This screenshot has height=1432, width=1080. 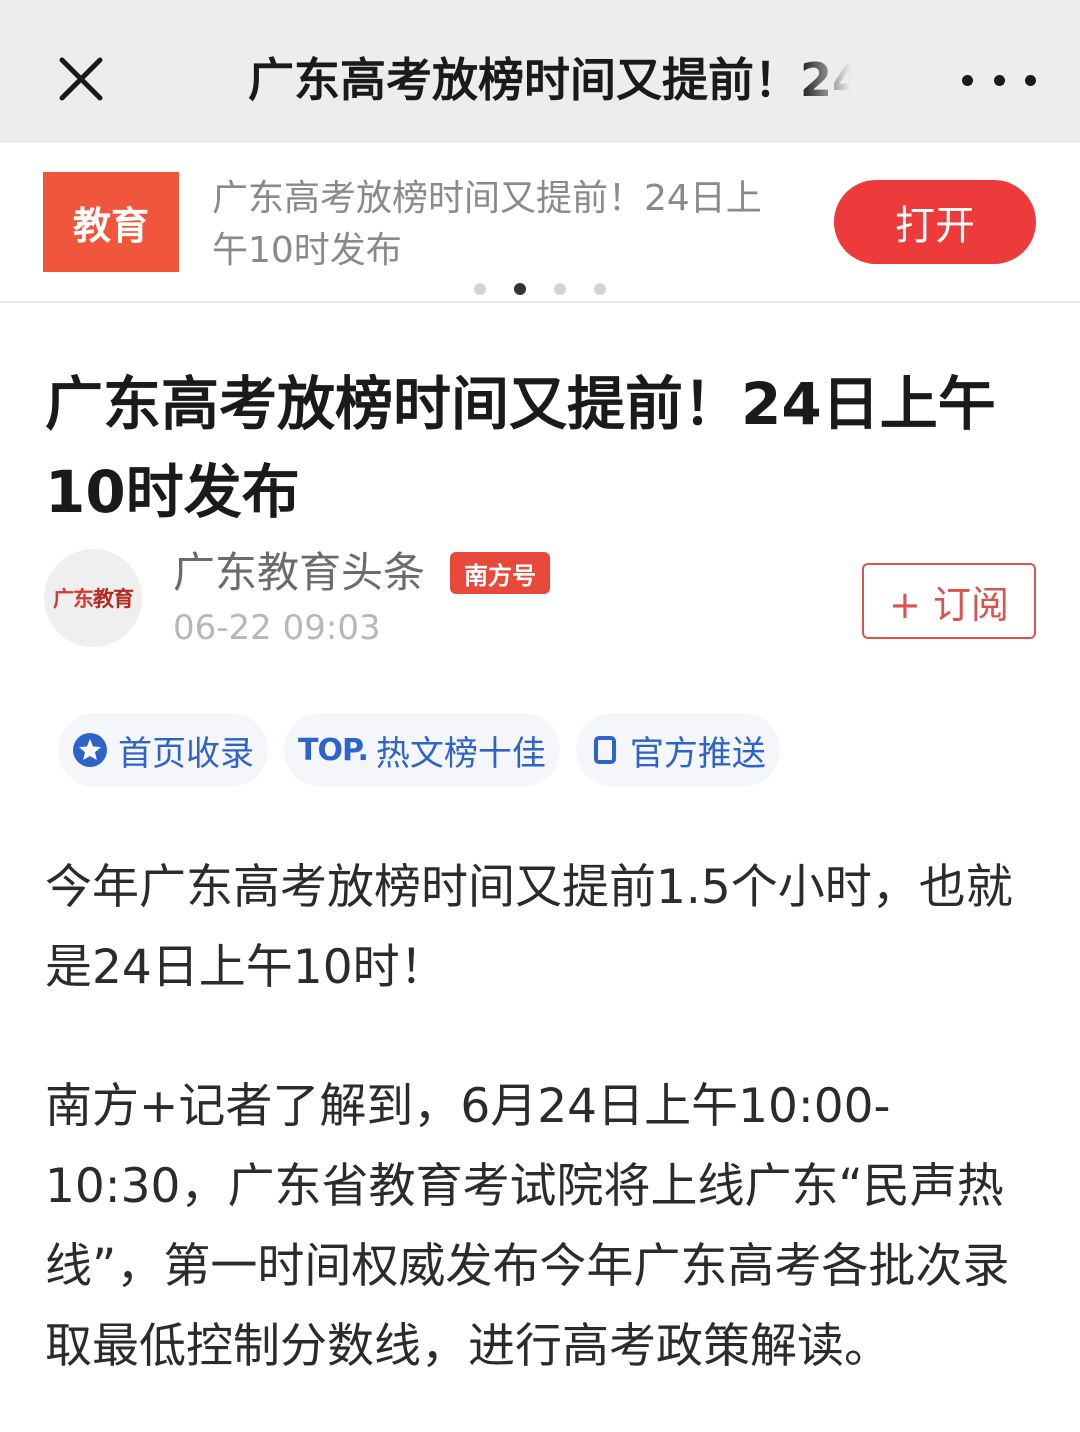 What do you see at coordinates (299, 573) in the screenshot?
I see `author-name: 广东教育头条` at bounding box center [299, 573].